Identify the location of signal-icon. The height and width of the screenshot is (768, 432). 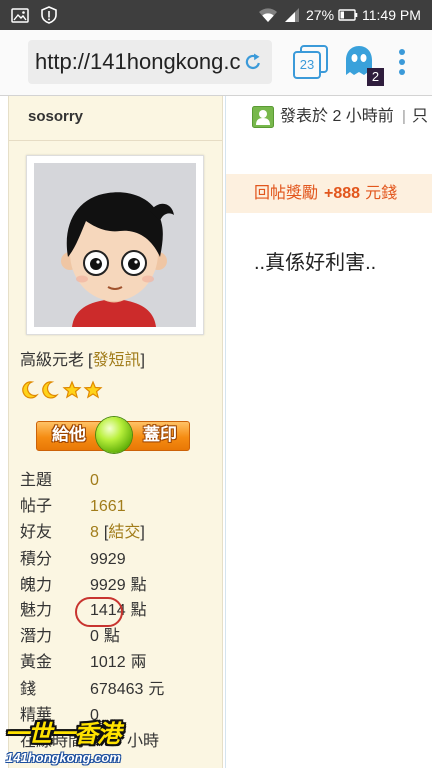
(292, 15).